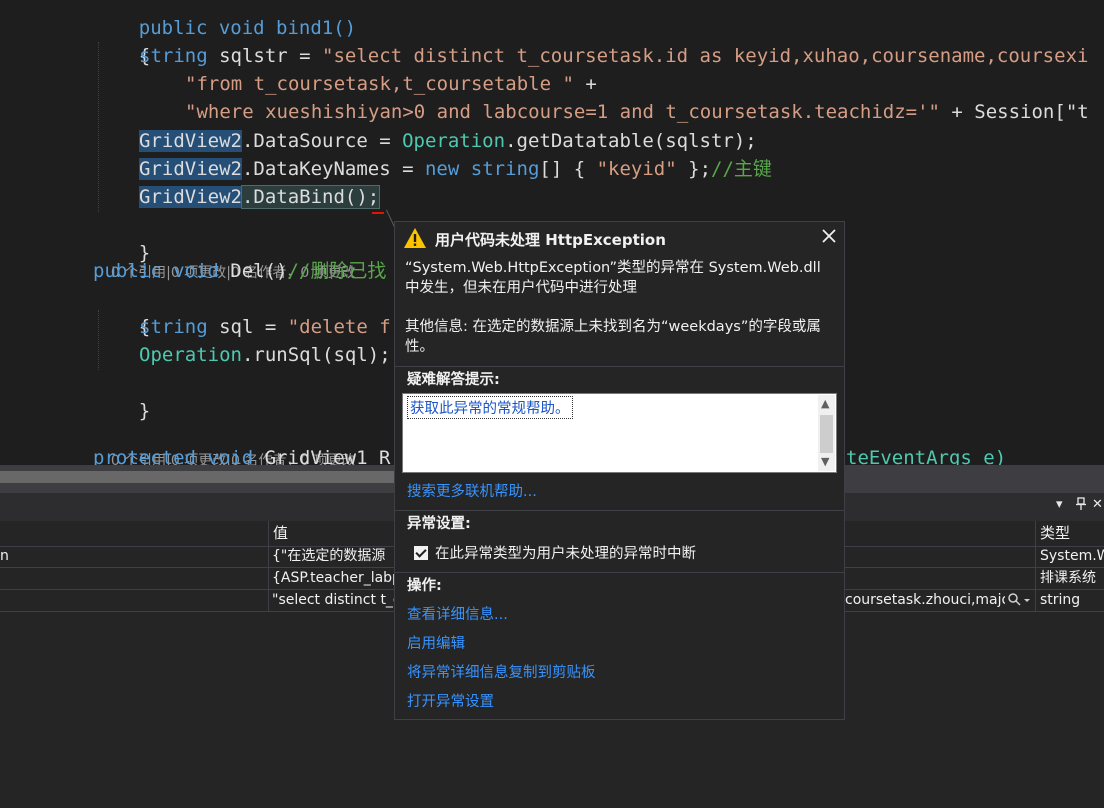 Image resolution: width=1104 pixels, height=808 pixels. I want to click on warning-icon, so click(415, 240).